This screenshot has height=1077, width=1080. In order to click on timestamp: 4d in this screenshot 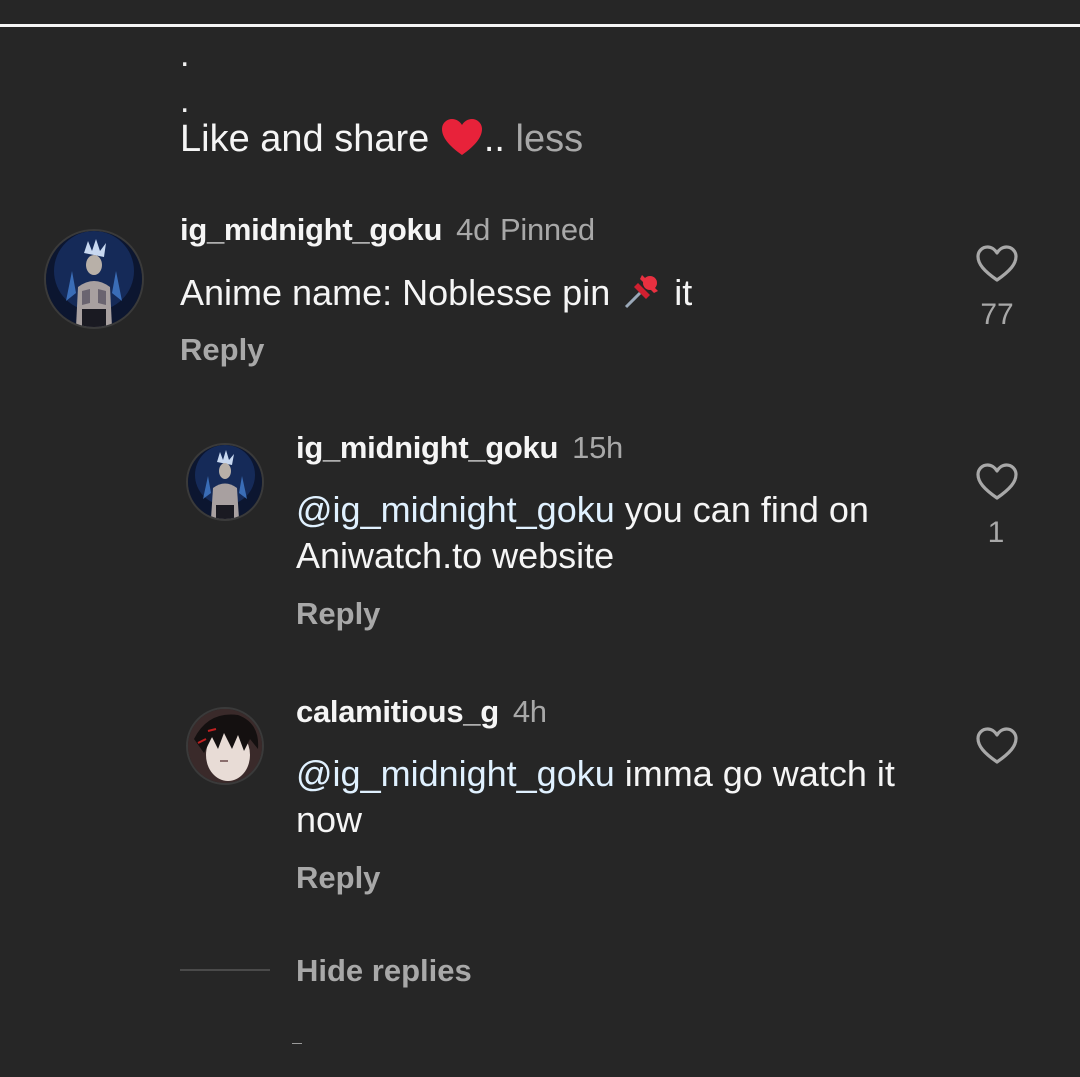, I will do `click(473, 229)`.